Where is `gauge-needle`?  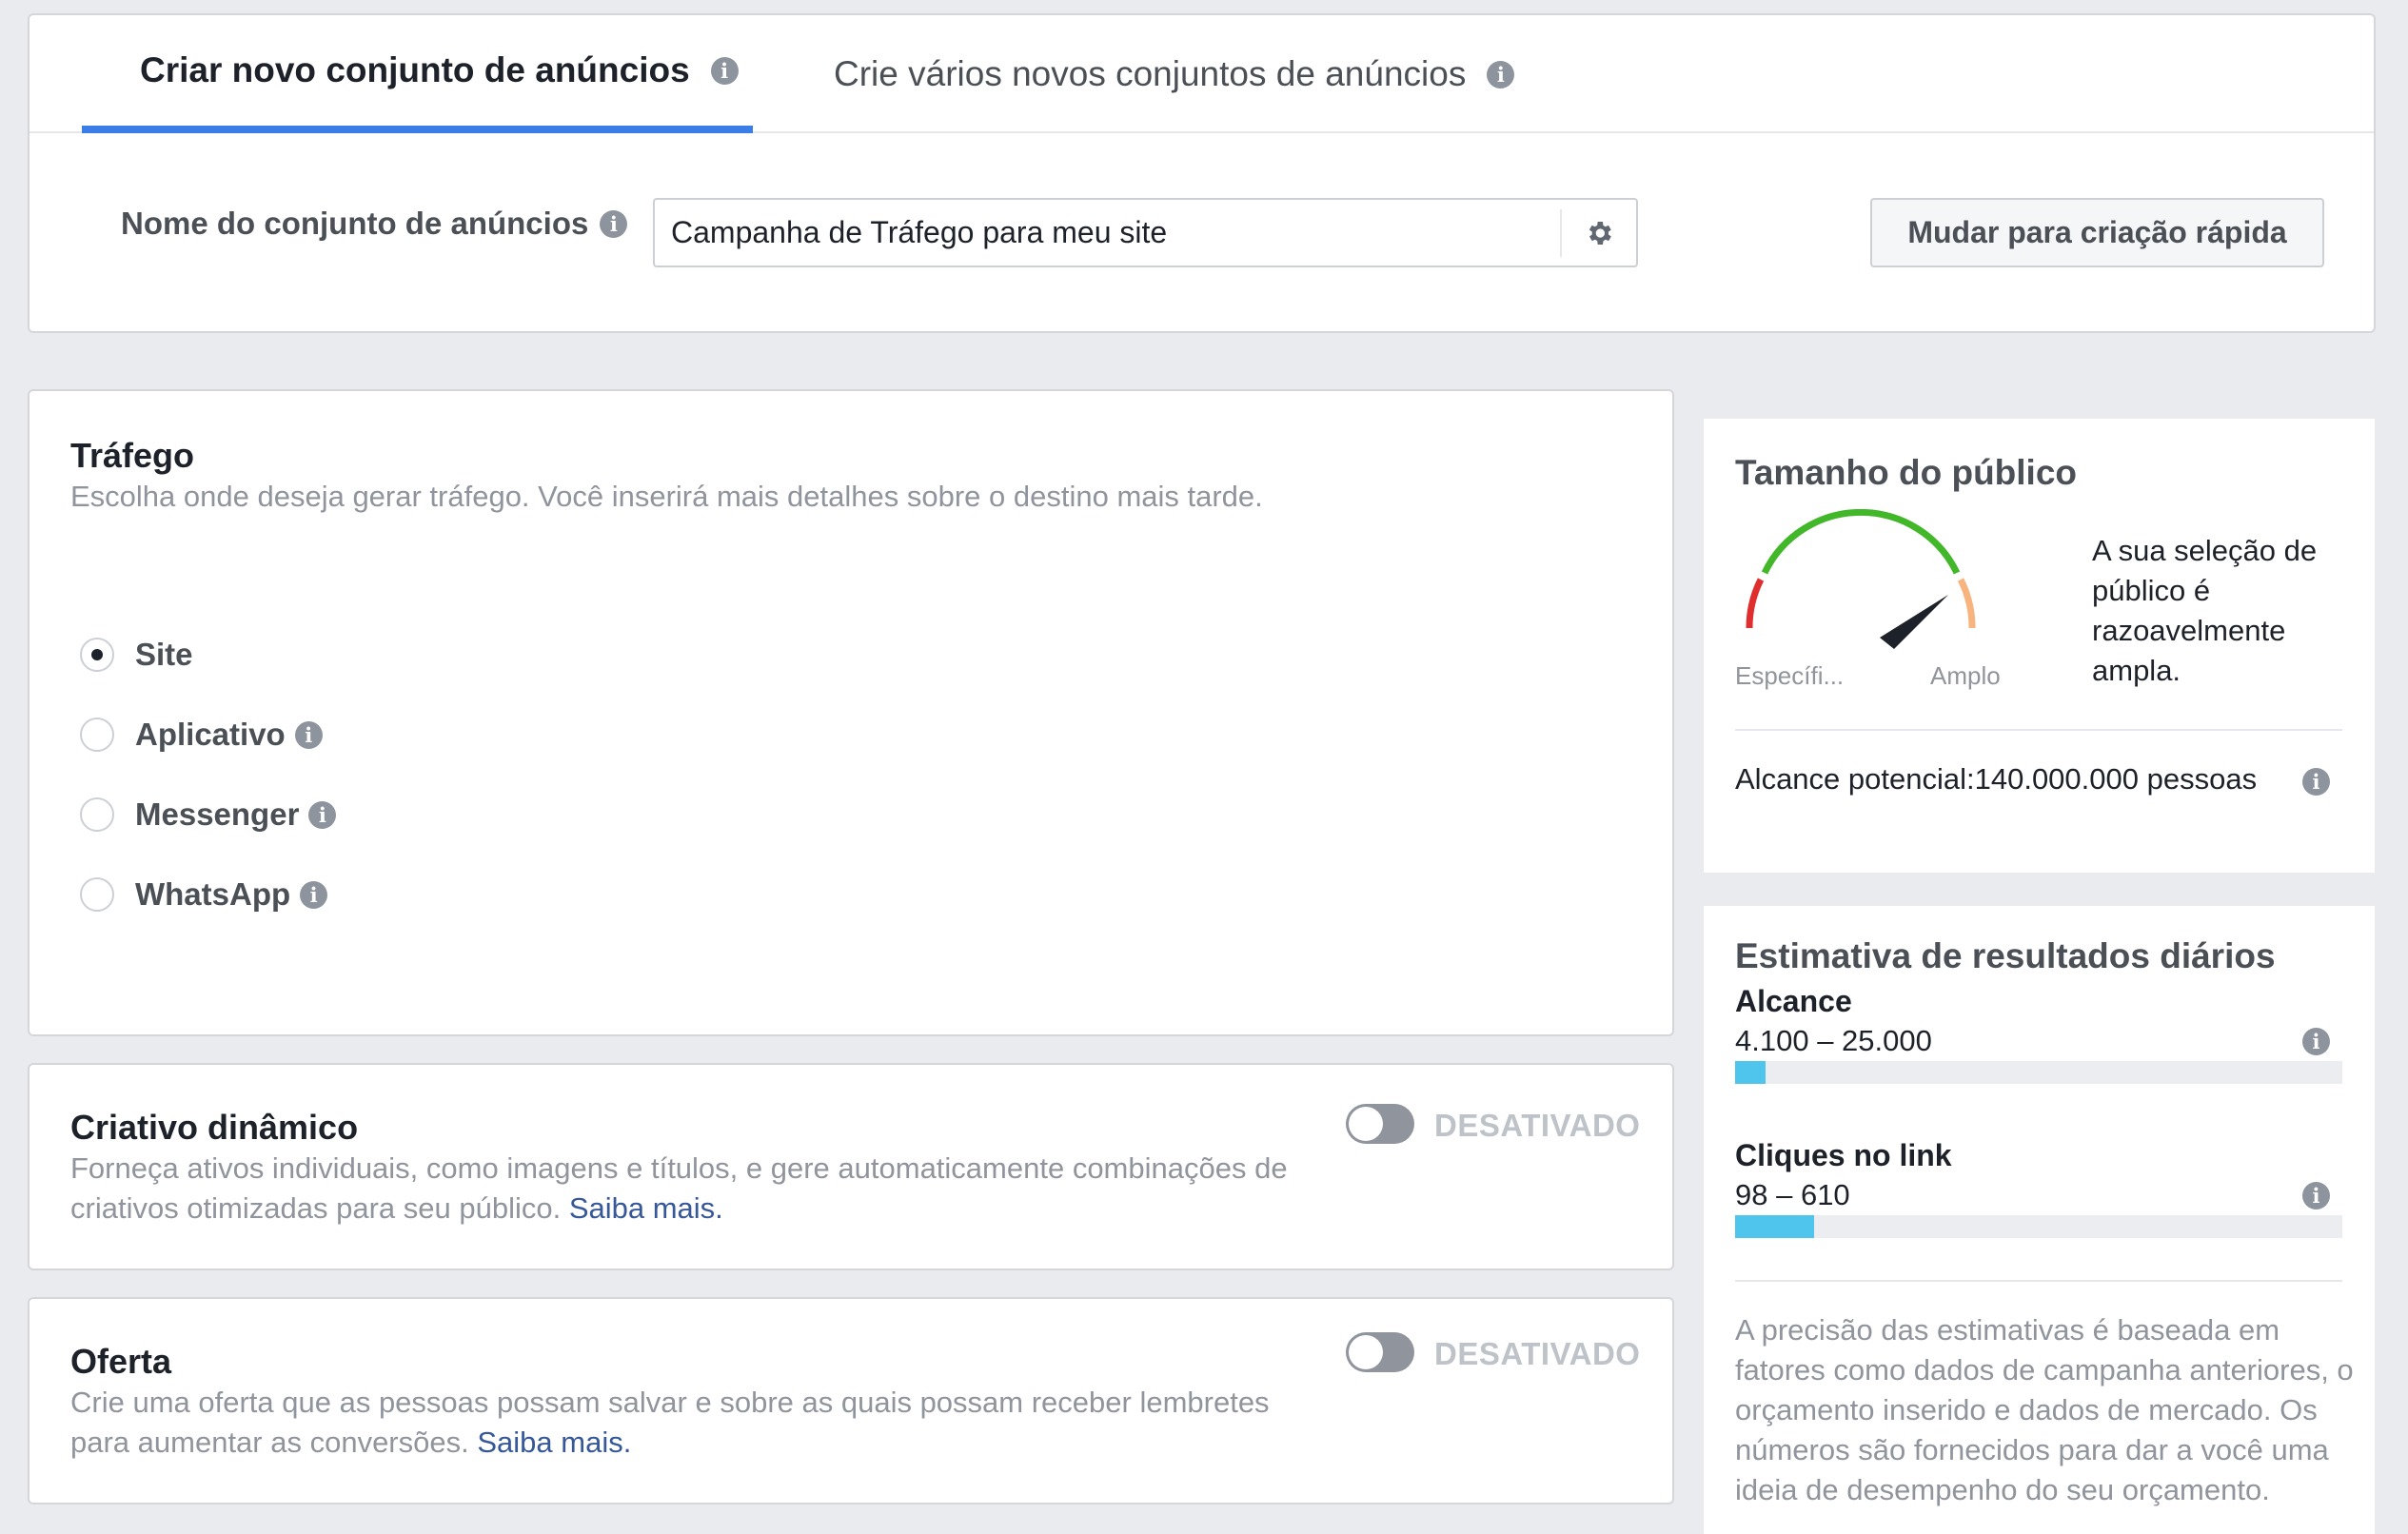
gauge-needle is located at coordinates (1914, 622).